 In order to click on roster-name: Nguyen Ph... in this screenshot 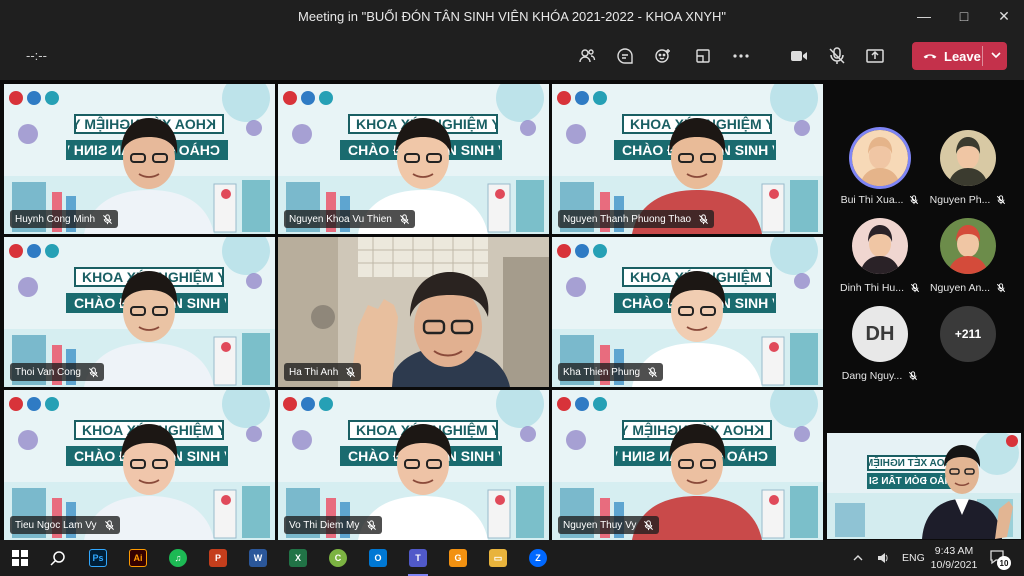, I will do `click(960, 200)`.